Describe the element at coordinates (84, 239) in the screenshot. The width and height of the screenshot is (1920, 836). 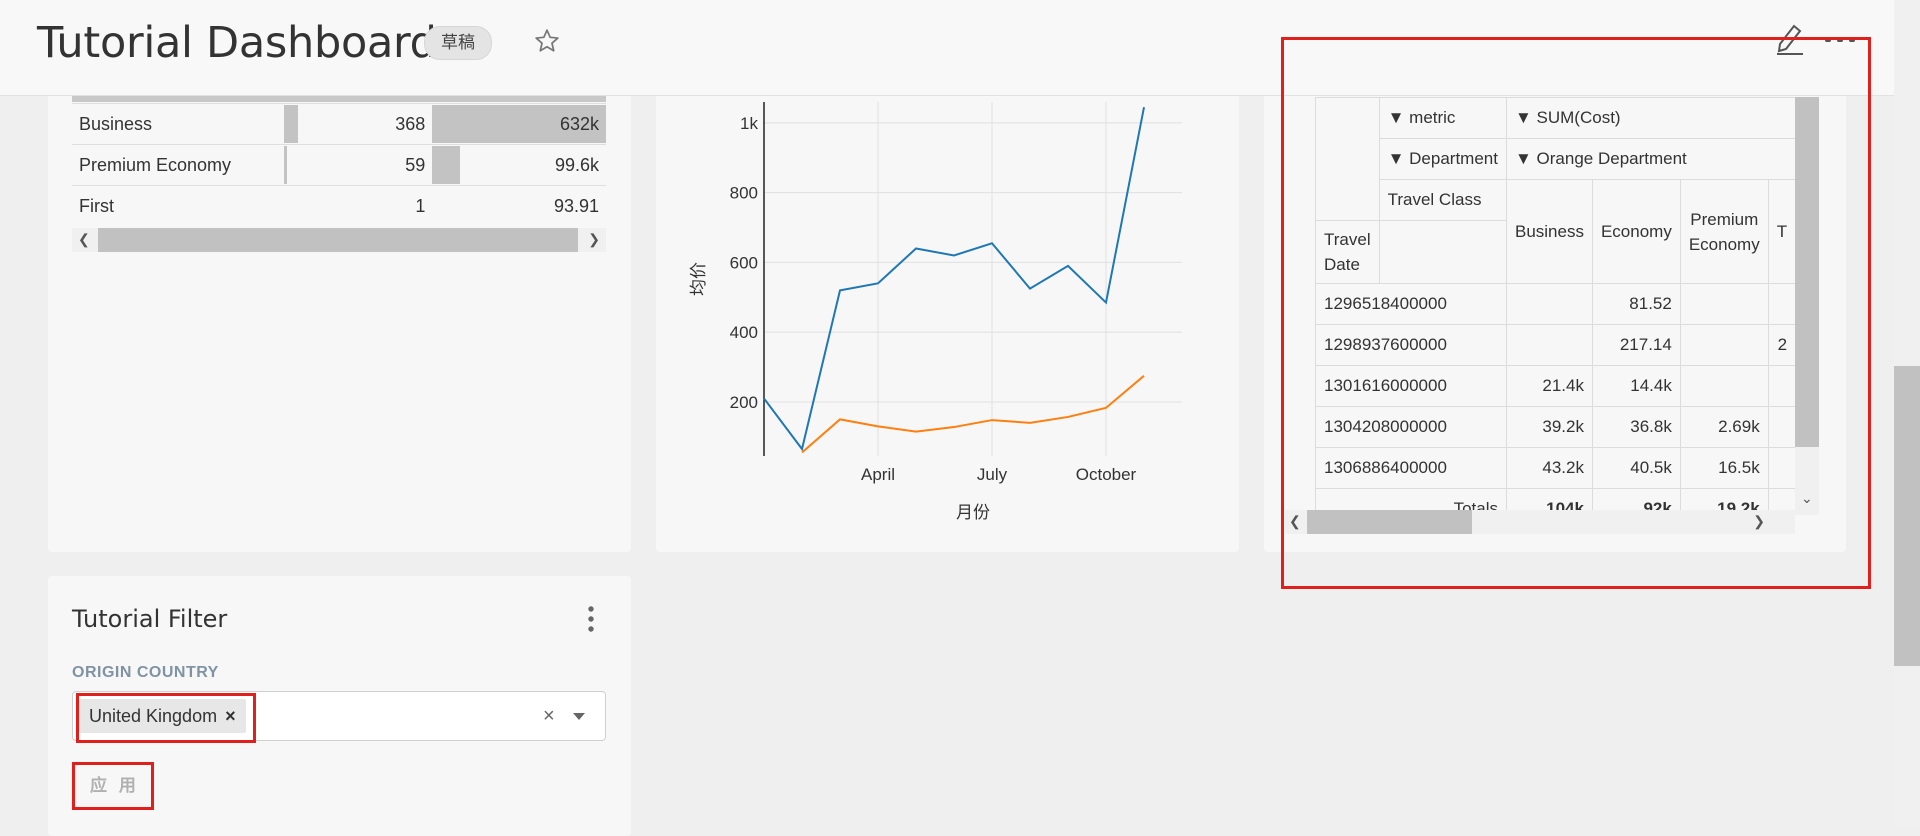
I see `scroll-left-icon: ❮` at that location.